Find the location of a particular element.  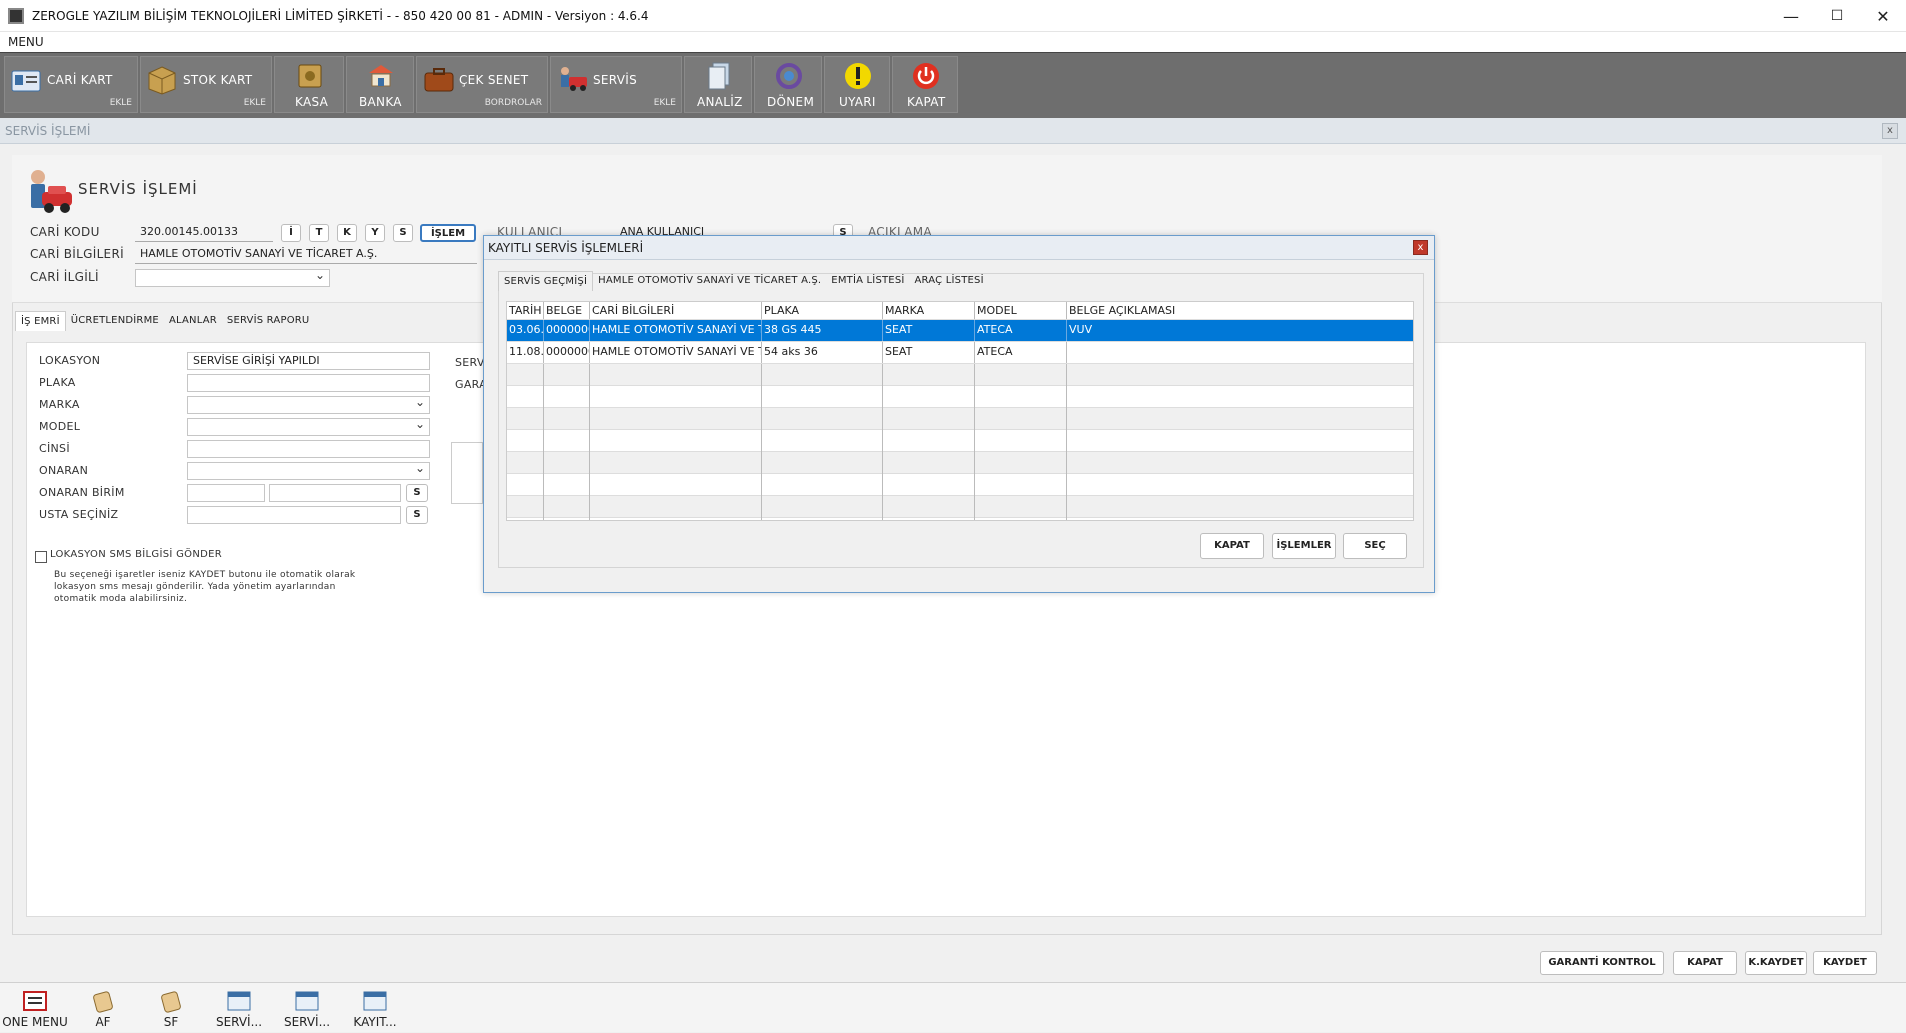

menu-bar: MENU is located at coordinates (953, 42).